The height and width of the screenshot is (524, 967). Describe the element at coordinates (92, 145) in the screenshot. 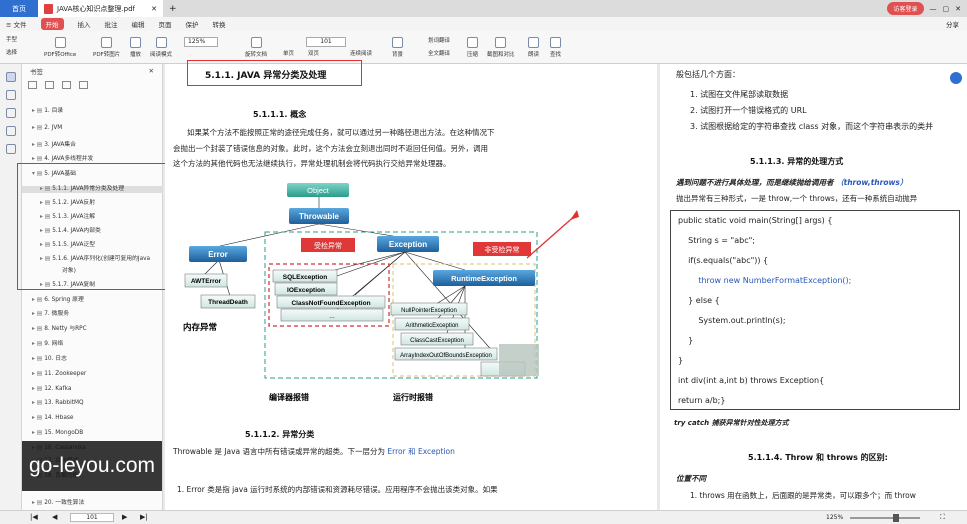

I see `bookmark-item: ▸ ▤ 3. JAVA集合` at that location.